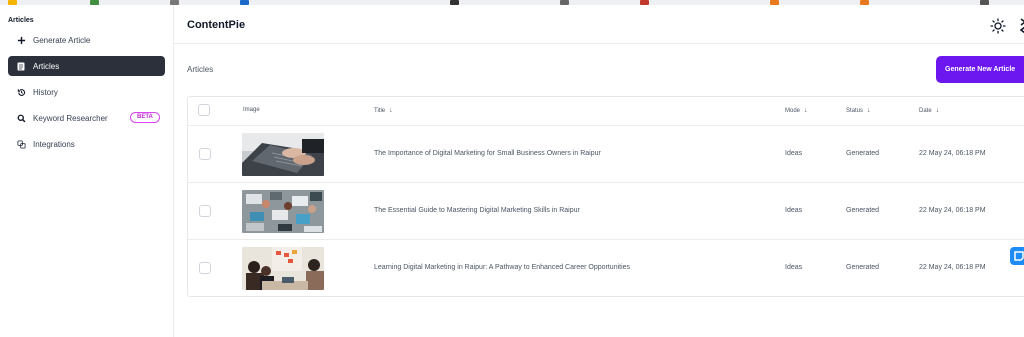  What do you see at coordinates (998, 26) in the screenshot?
I see `sun-icon` at bounding box center [998, 26].